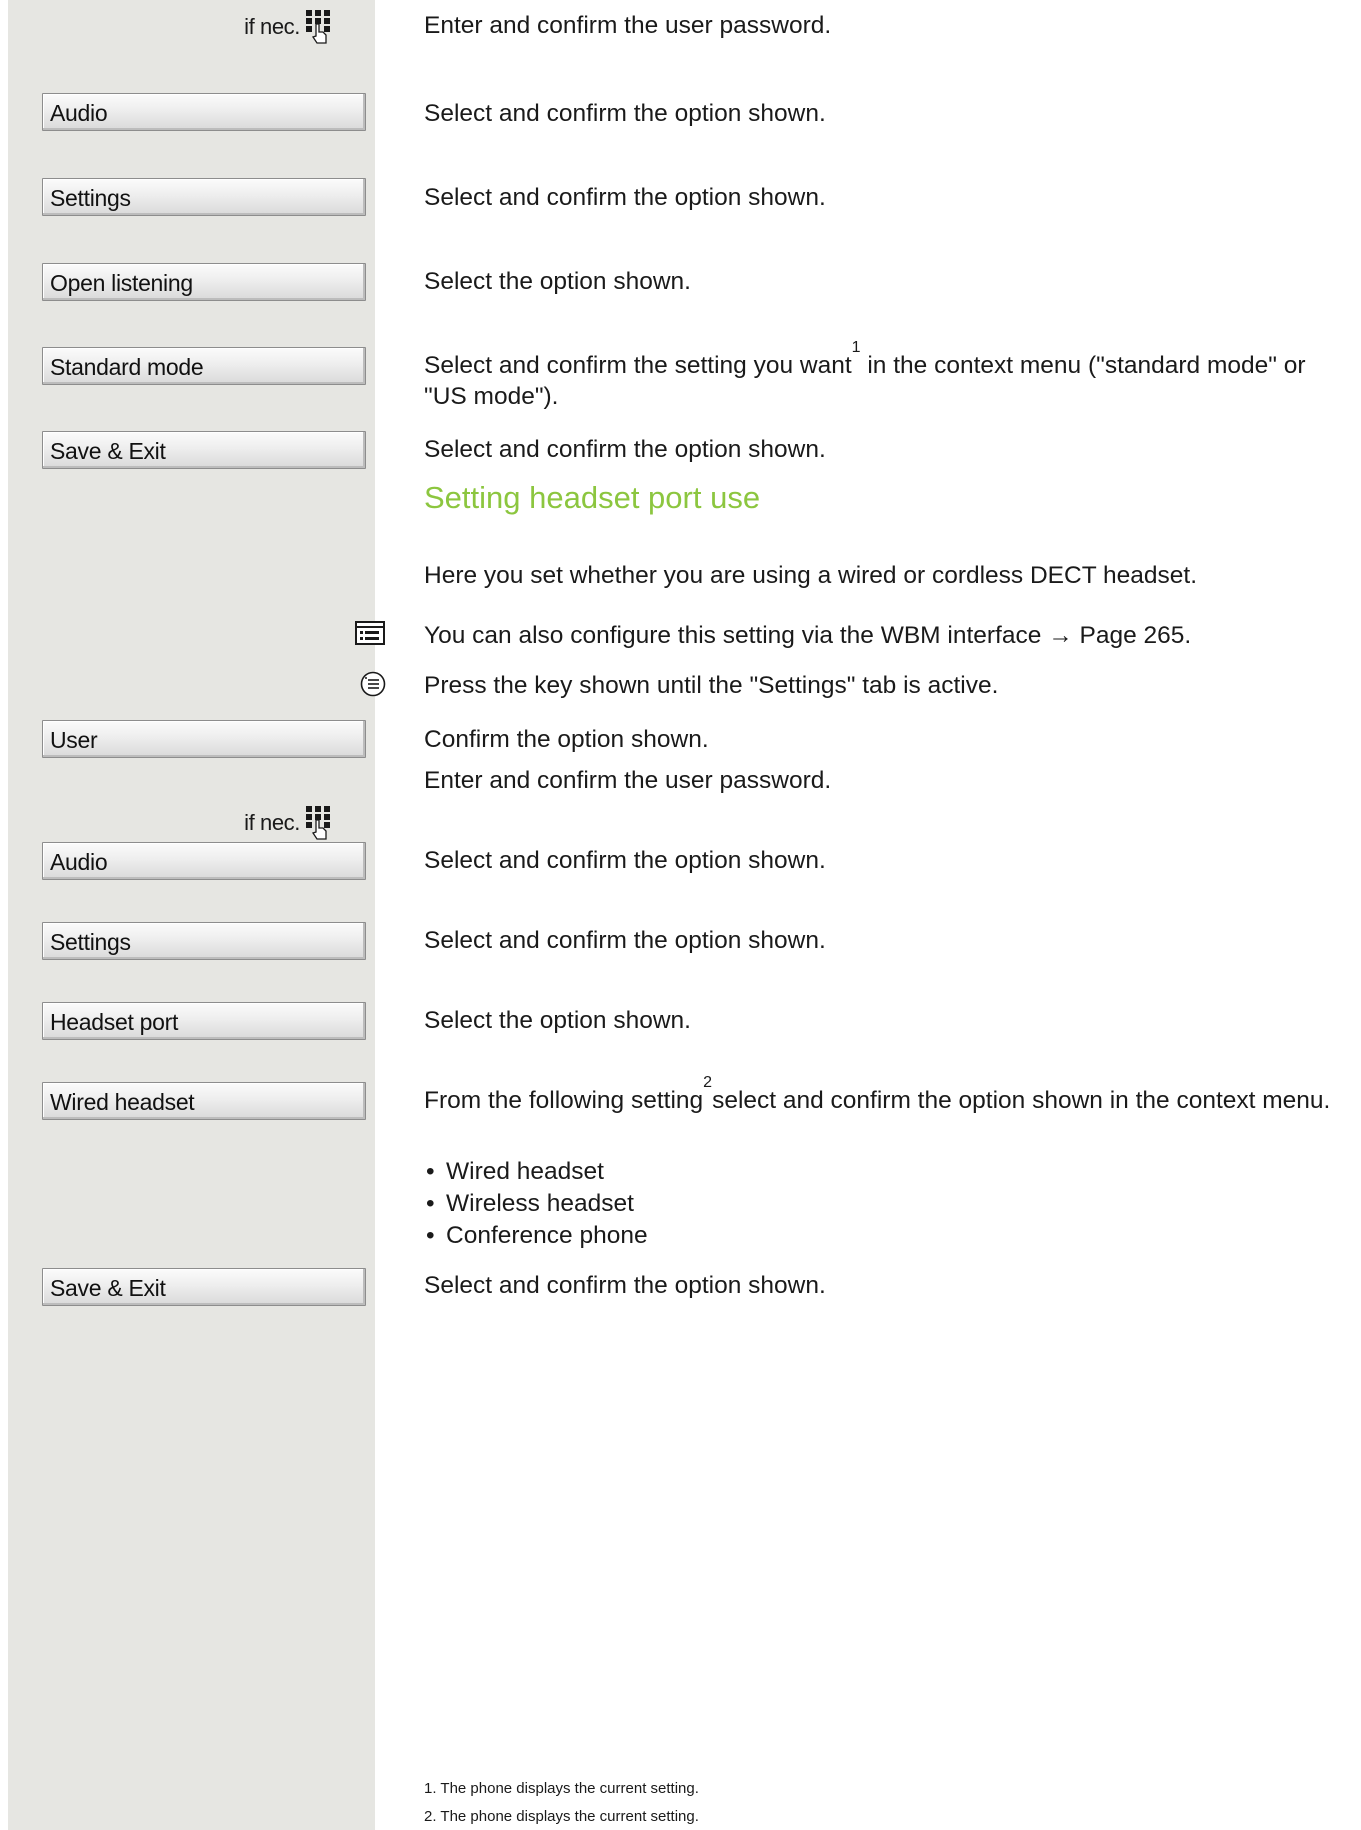 This screenshot has width=1361, height=1830. Describe the element at coordinates (204, 366) in the screenshot. I see `menu-option-standard-mode: Standard mode` at that location.